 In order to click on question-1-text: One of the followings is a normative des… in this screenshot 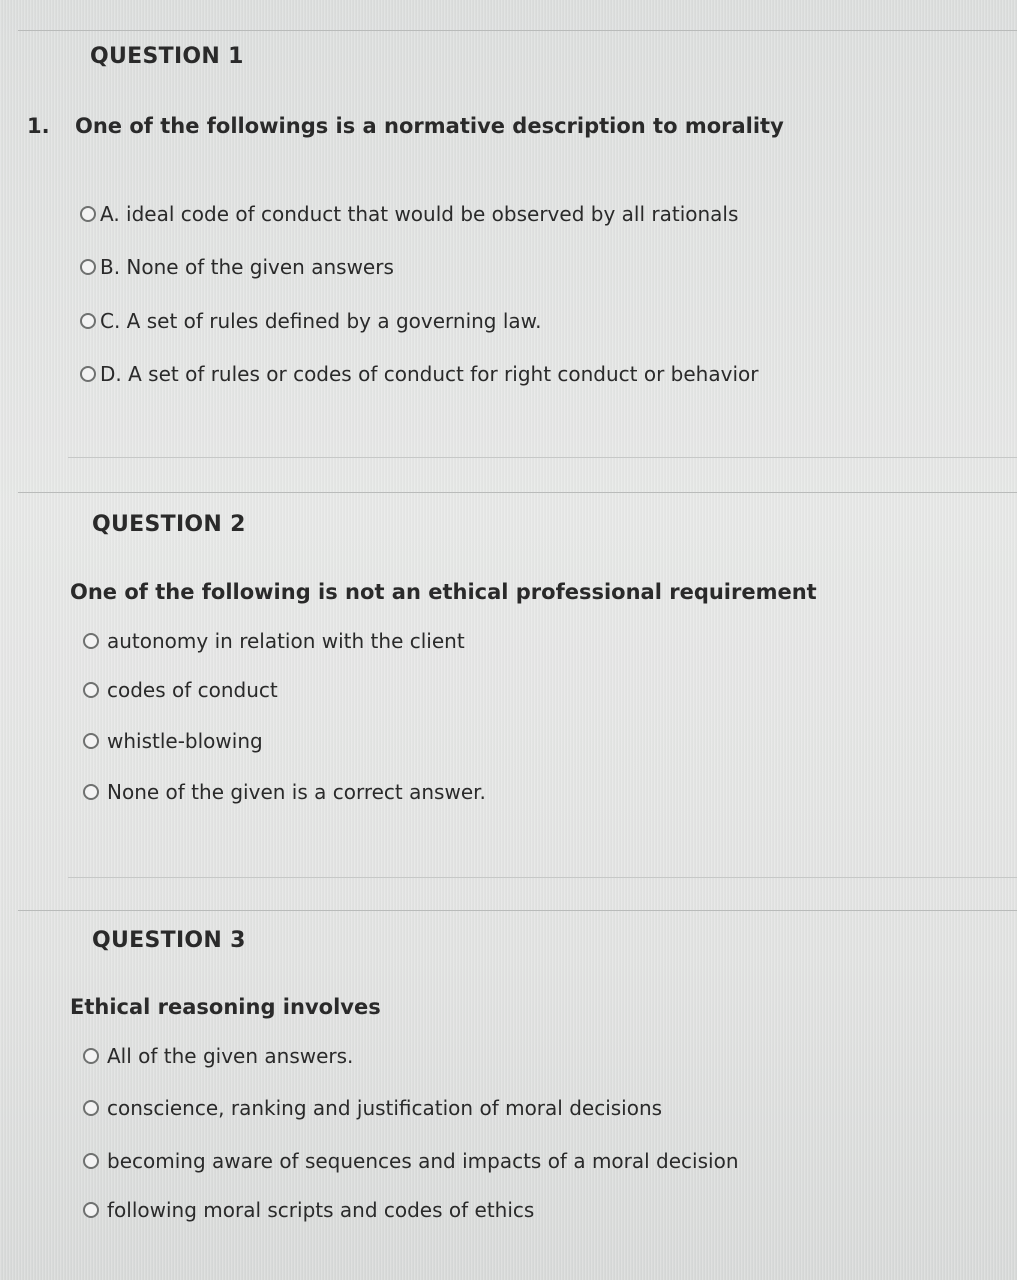, I will do `click(429, 126)`.